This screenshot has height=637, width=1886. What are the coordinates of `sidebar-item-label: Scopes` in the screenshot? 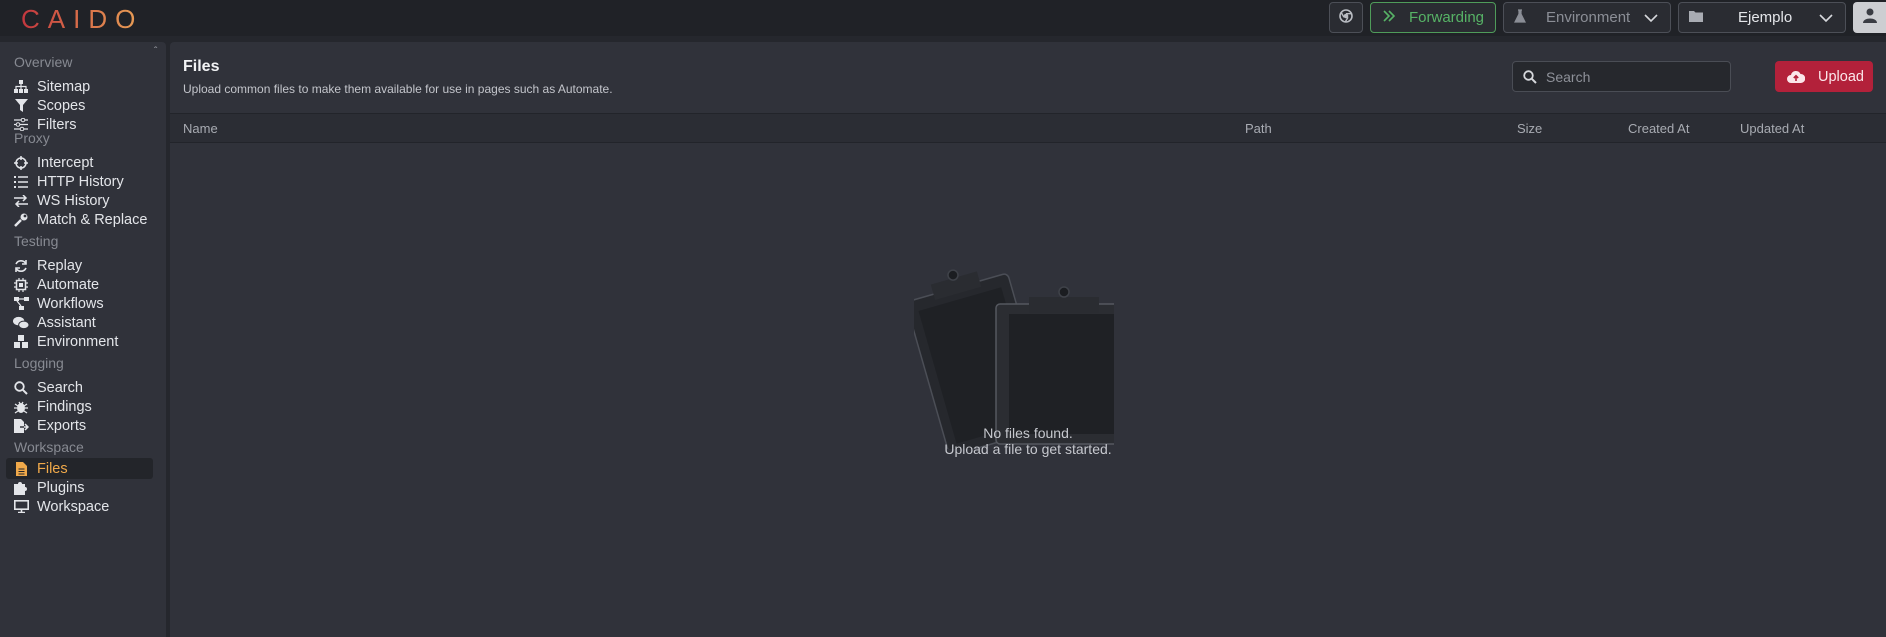 It's located at (61, 105).